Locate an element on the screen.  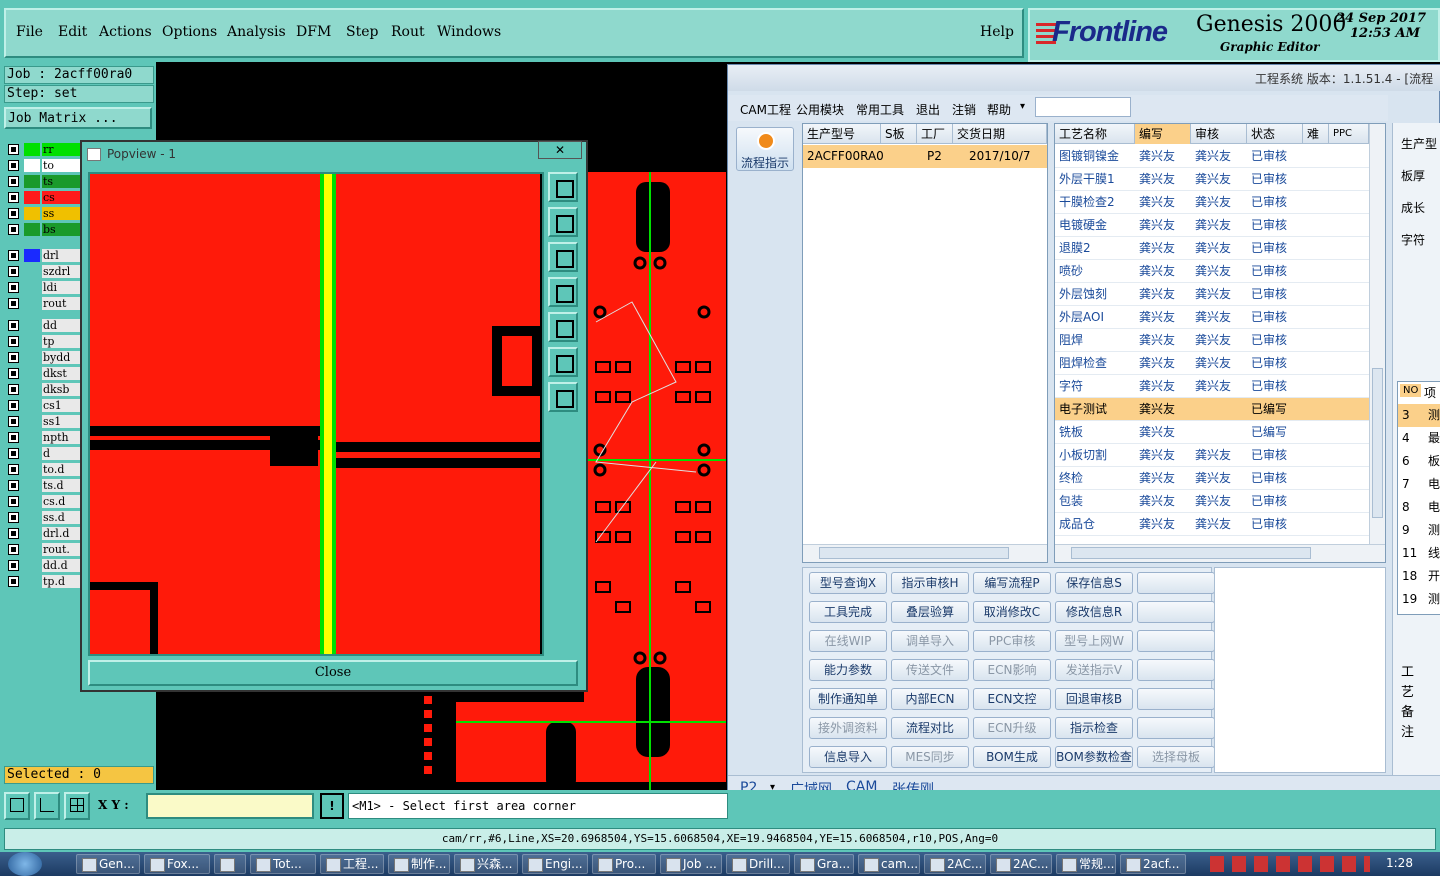
col-difficulty: 难 is located at coordinates (1316, 134).